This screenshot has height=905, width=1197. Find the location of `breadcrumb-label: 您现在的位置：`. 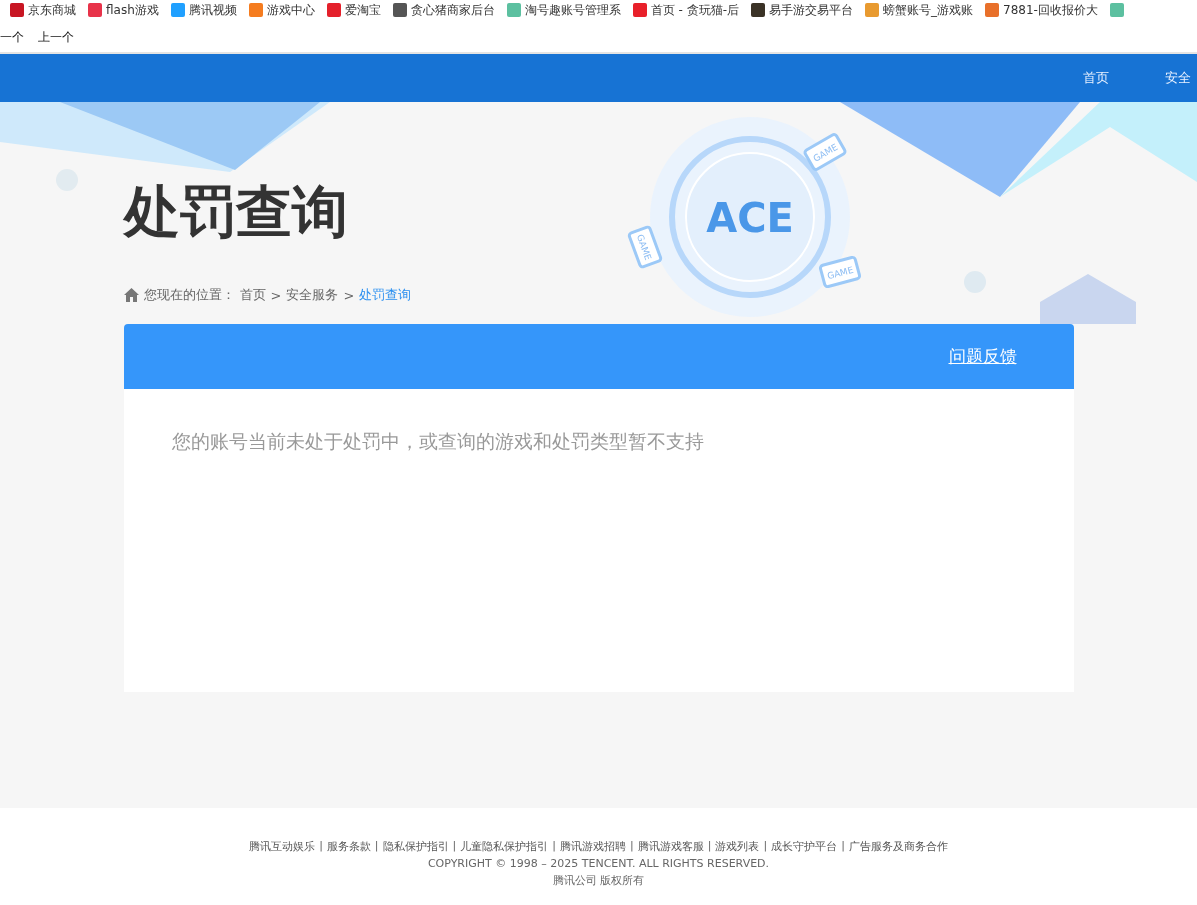

breadcrumb-label: 您现在的位置： is located at coordinates (189, 295).